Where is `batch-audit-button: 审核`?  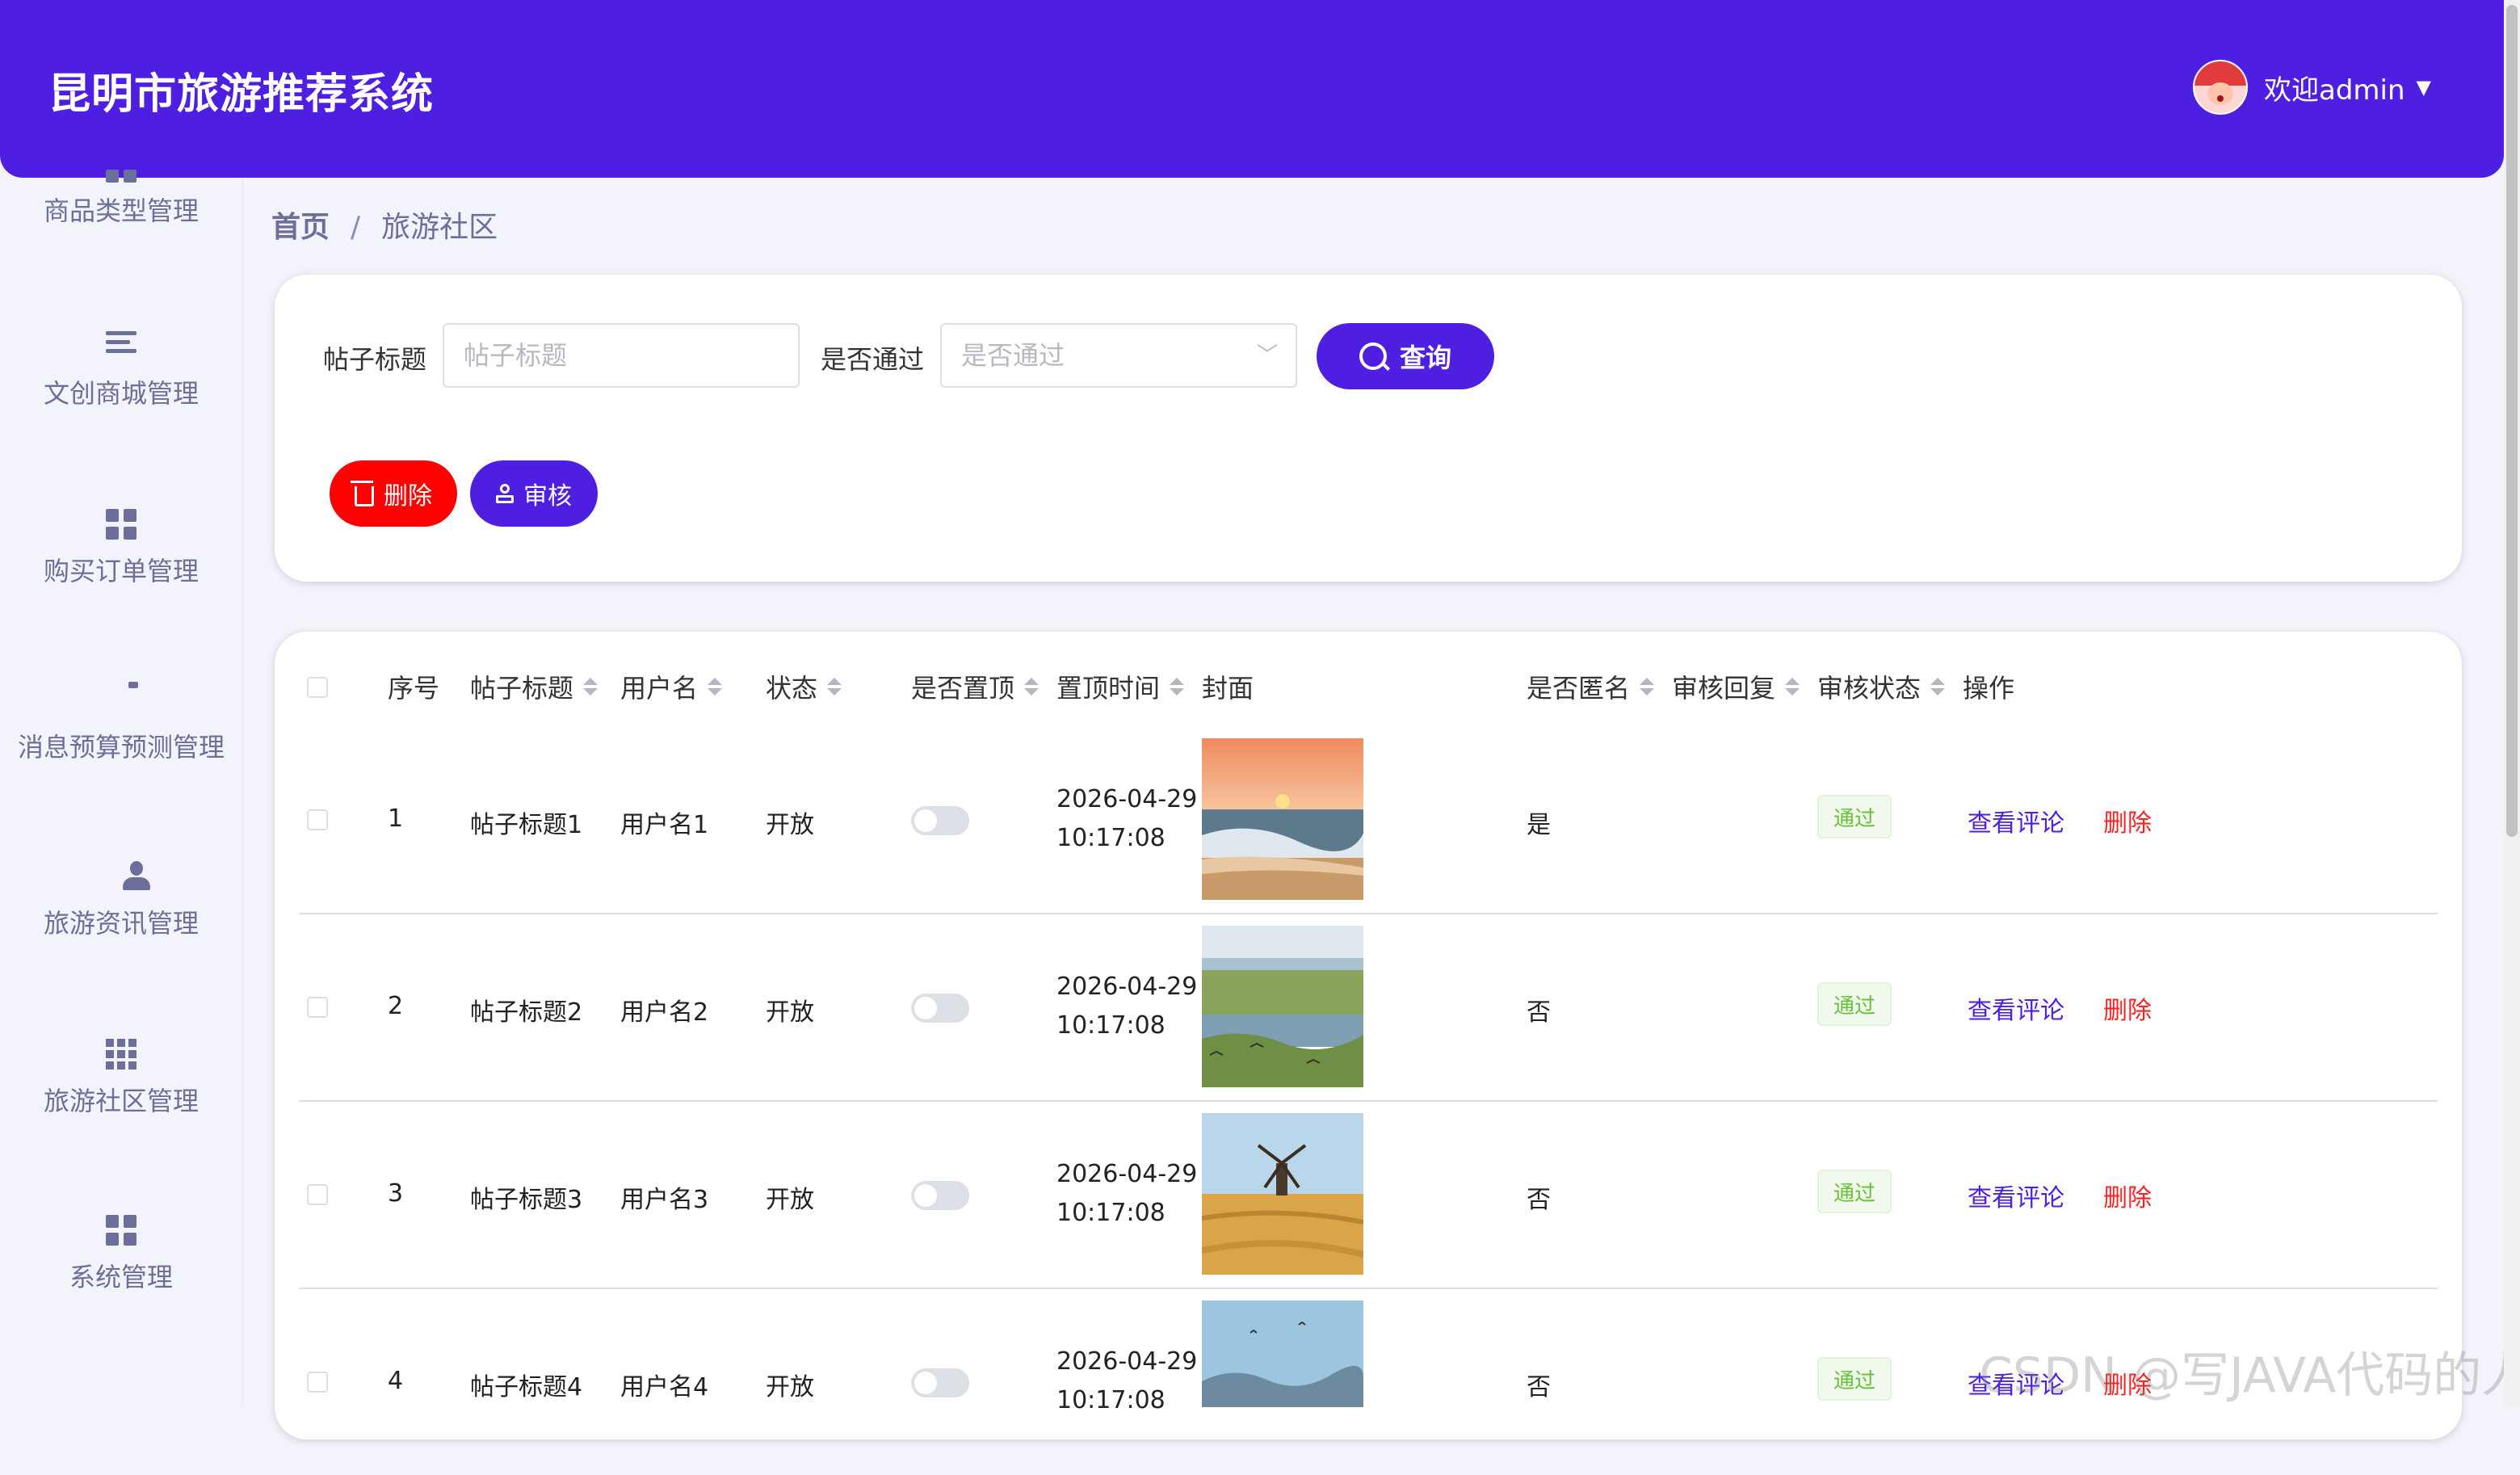 batch-audit-button: 审核 is located at coordinates (534, 493).